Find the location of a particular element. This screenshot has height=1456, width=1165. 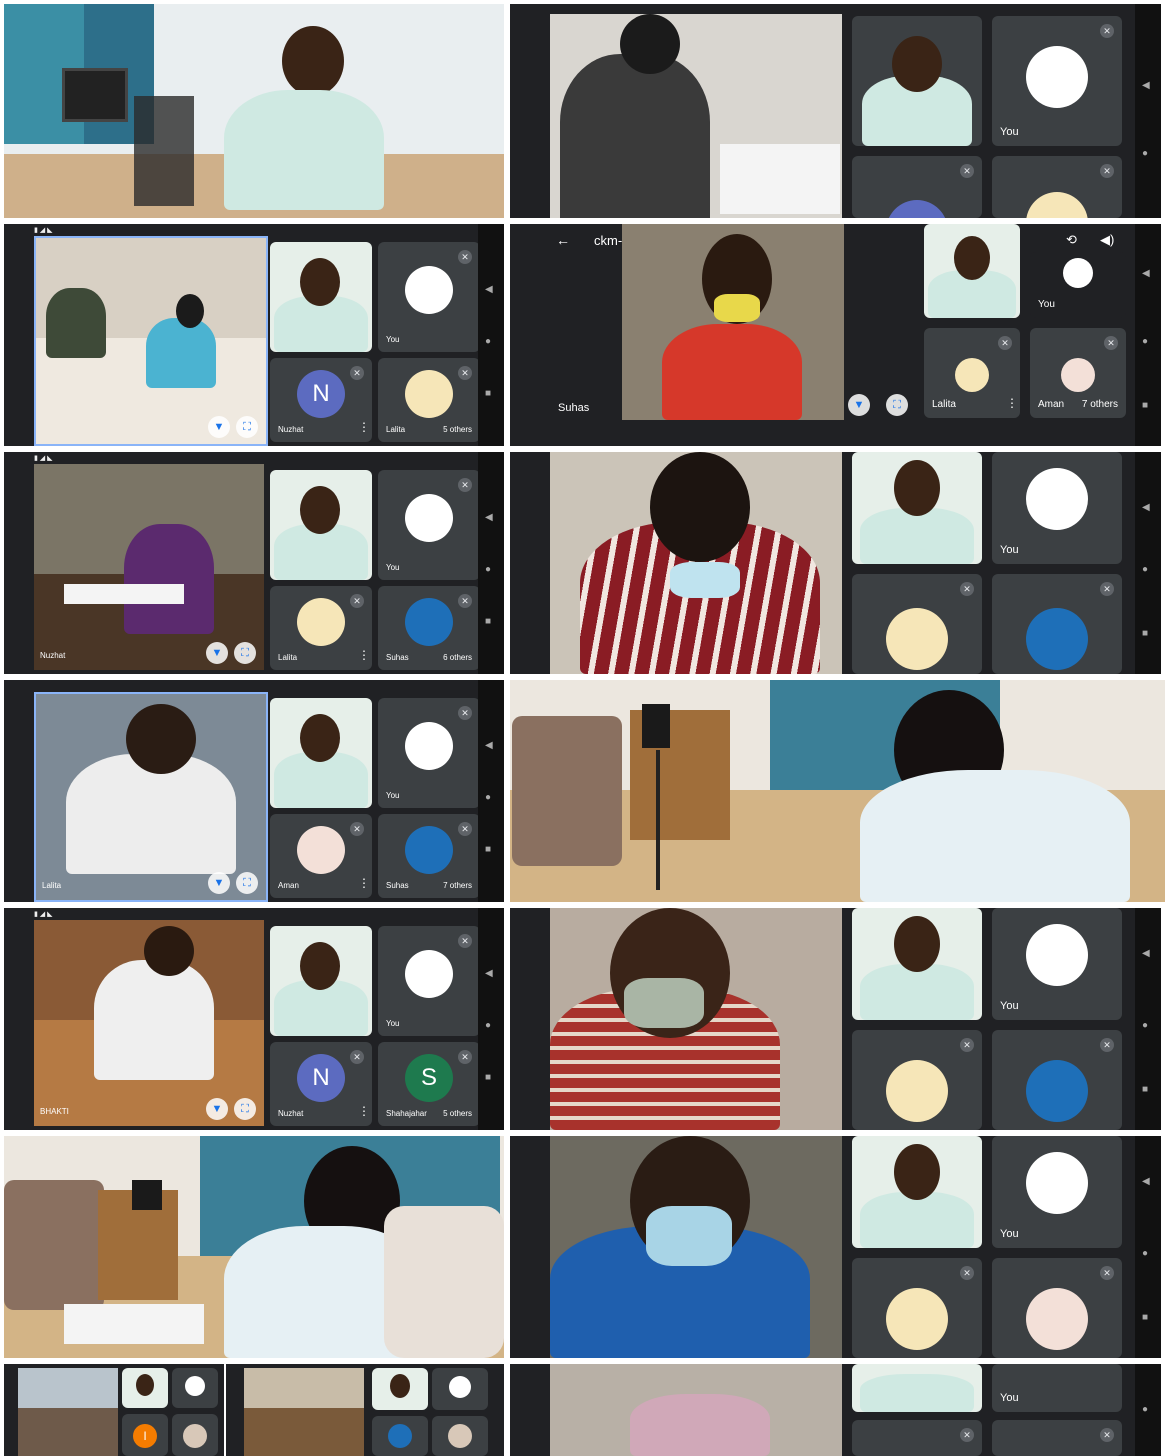

camera-switch-icon: ⟲ is located at coordinates (1071, 240).